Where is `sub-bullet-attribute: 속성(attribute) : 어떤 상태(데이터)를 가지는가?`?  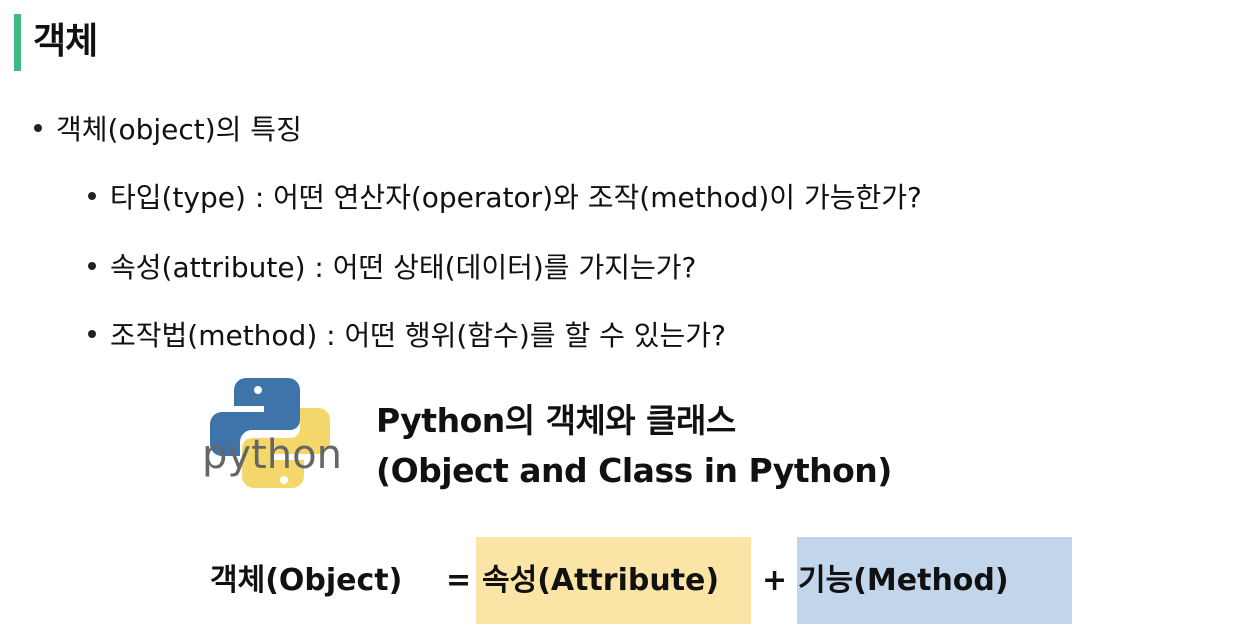
sub-bullet-attribute: 속성(attribute) : 어떤 상태(데이터)를 가지는가? is located at coordinates (392, 268).